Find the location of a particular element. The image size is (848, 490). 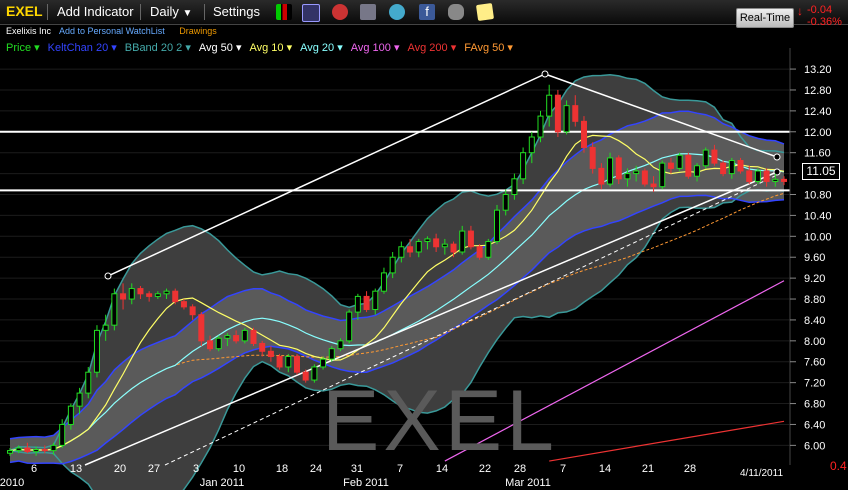

facebook-icon: f is located at coordinates (427, 12).